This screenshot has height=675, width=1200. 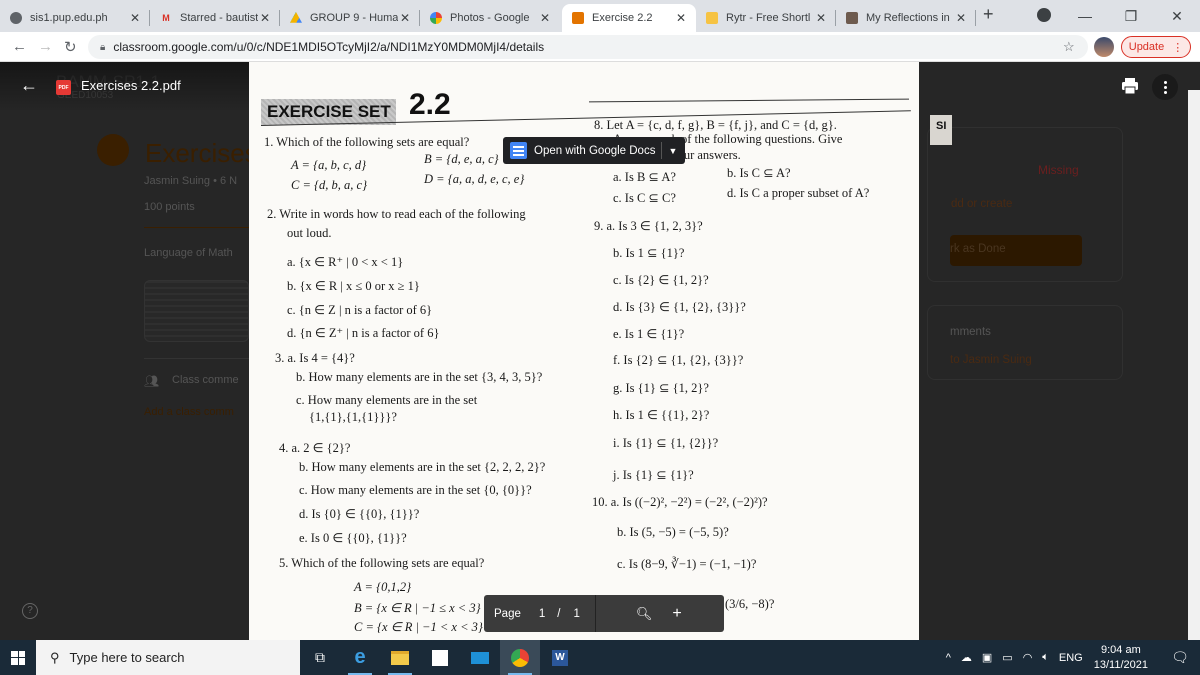 What do you see at coordinates (622, 18) in the screenshot?
I see `tab-title: Exercise 2.2` at bounding box center [622, 18].